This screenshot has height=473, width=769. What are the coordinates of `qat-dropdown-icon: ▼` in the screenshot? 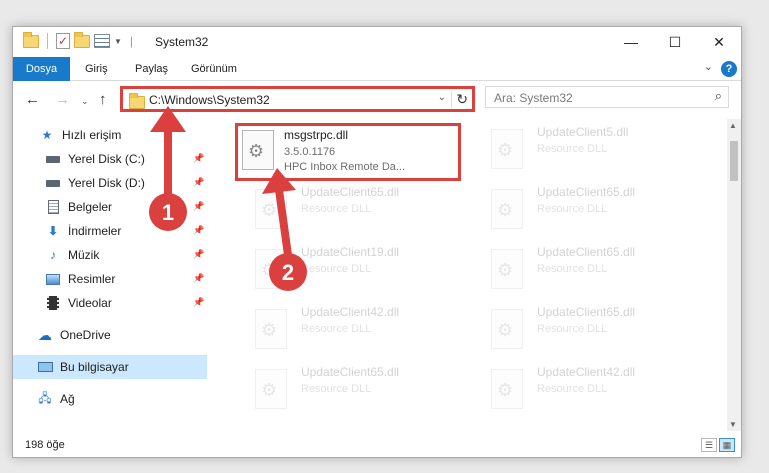 It's located at (118, 41).